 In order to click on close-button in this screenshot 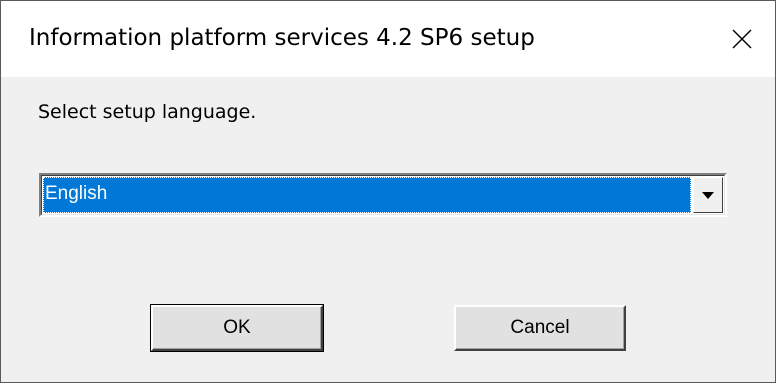, I will do `click(742, 39)`.